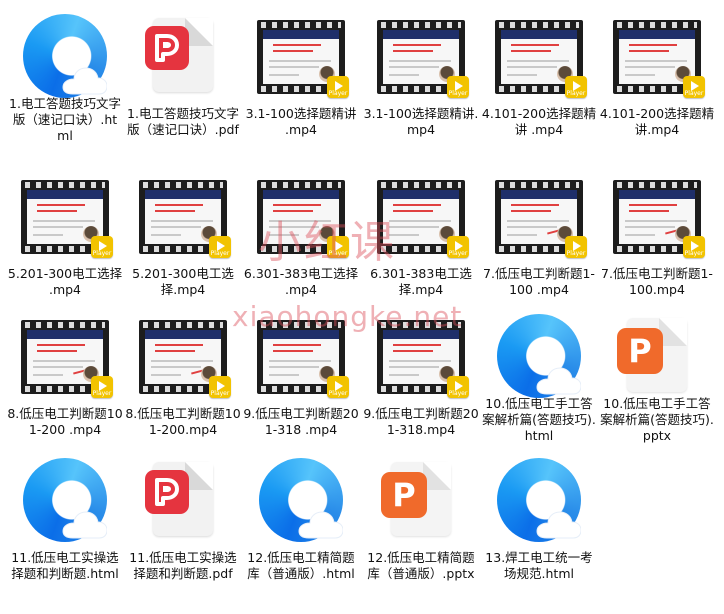  I want to click on file-item: Player 4.101-200选择题精讲.mp4, so click(657, 74).